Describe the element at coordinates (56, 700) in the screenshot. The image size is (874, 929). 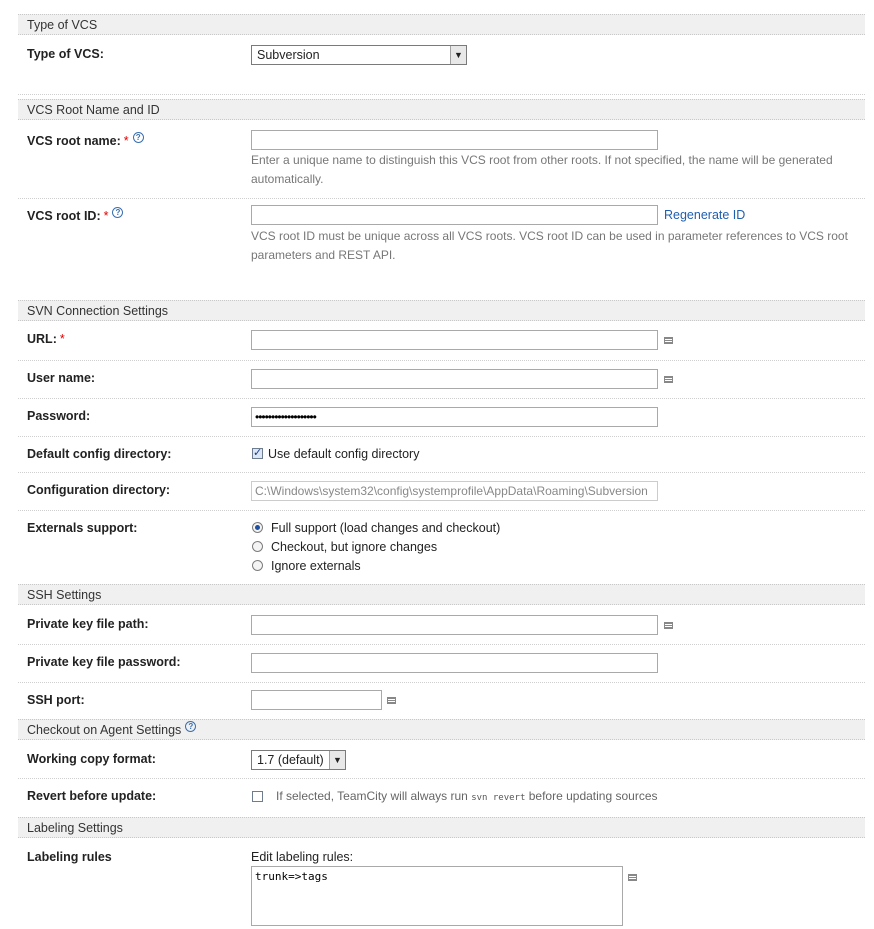
I see `ssh-port-label: SSH port:` at that location.